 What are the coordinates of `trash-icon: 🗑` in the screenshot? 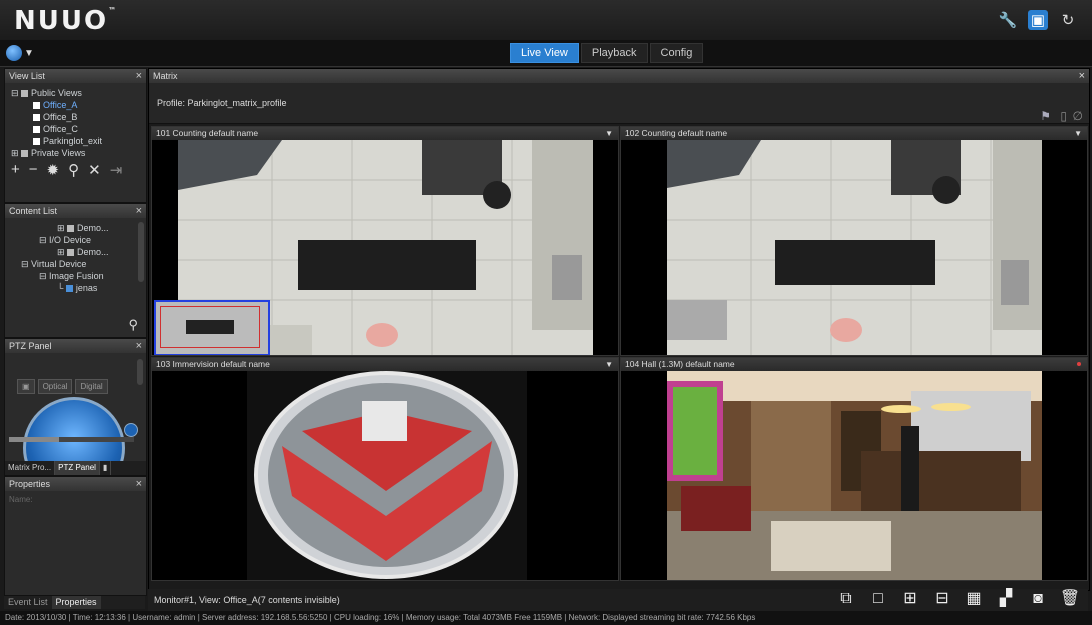 It's located at (1070, 599).